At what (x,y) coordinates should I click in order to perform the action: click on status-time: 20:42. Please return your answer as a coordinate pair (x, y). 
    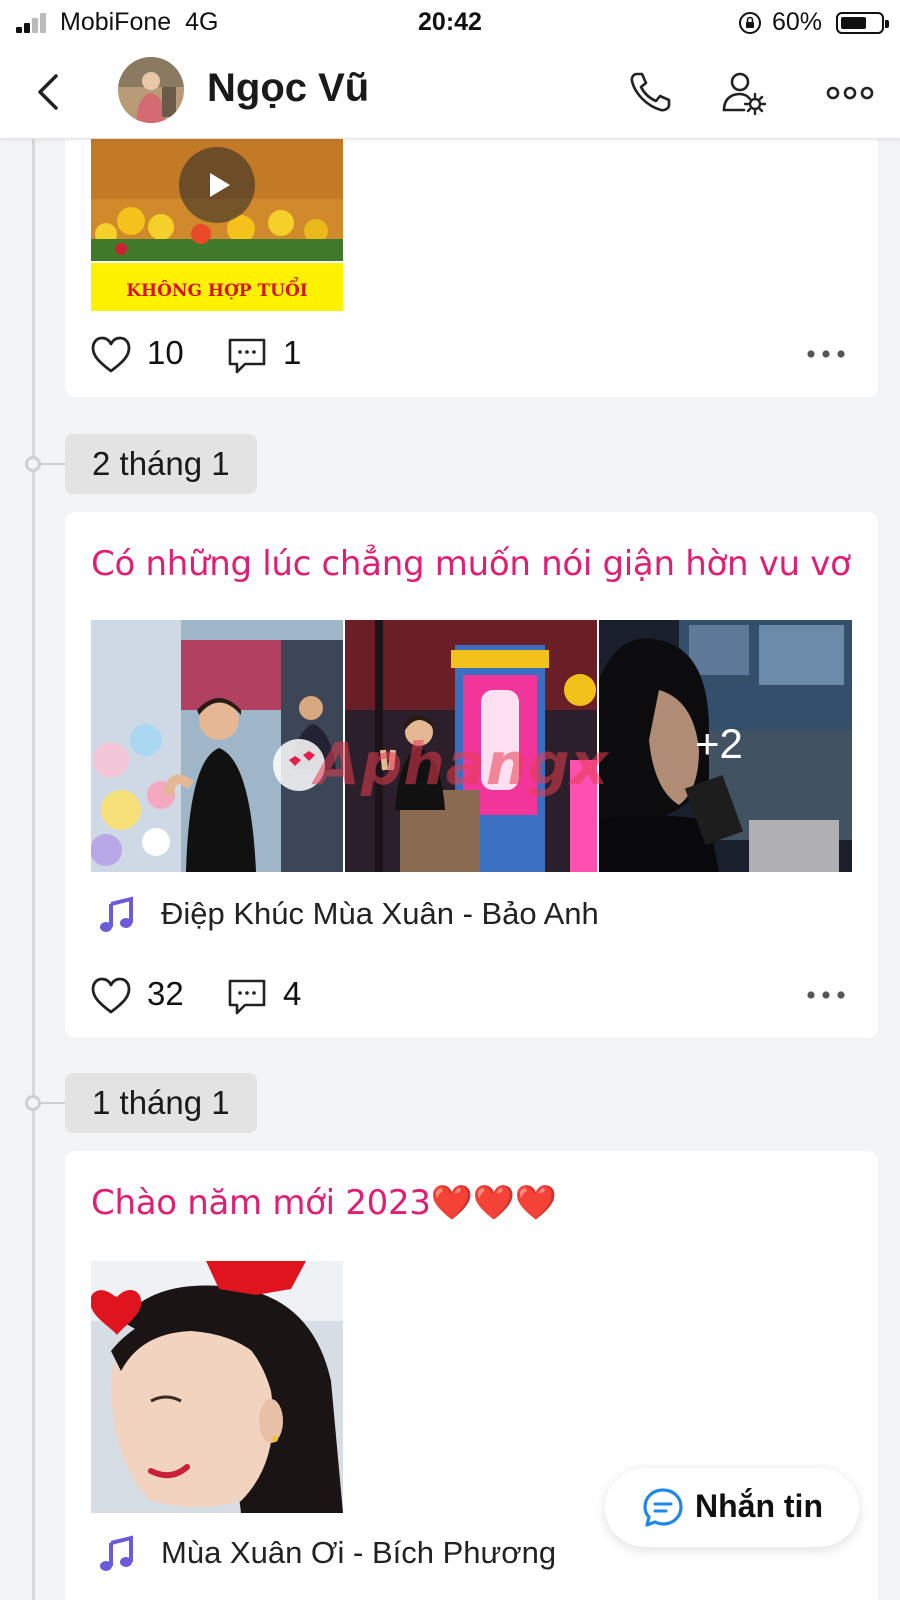
    Looking at the image, I should click on (450, 22).